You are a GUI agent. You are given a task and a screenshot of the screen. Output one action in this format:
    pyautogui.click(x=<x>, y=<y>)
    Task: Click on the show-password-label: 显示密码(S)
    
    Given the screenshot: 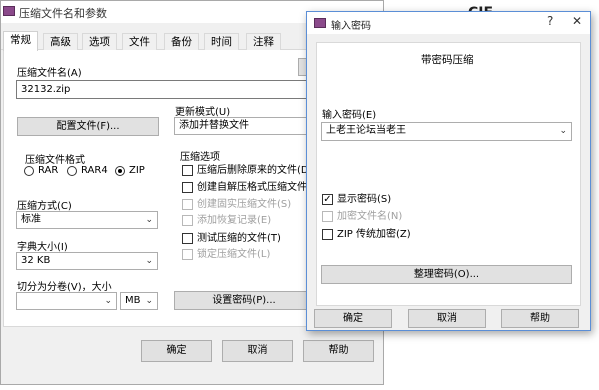 What is the action you would take?
    pyautogui.click(x=364, y=199)
    